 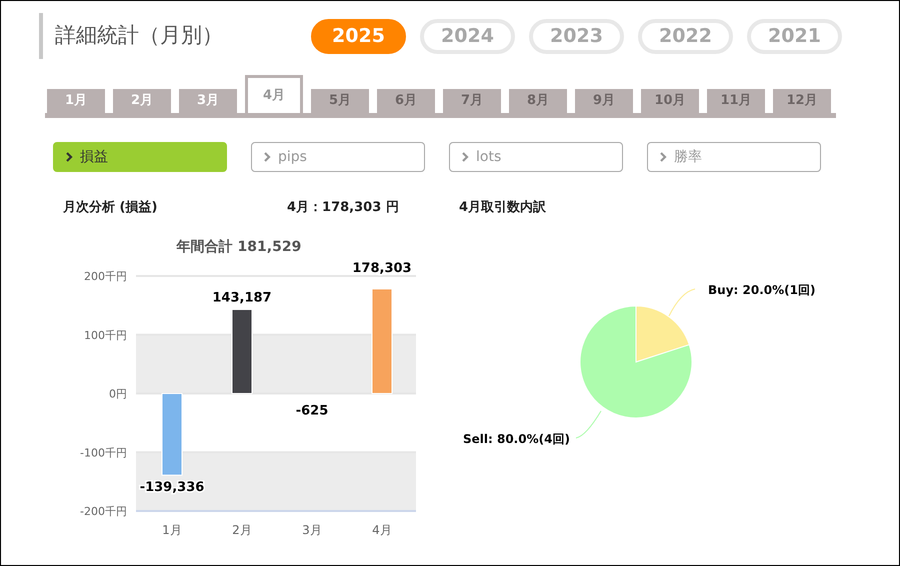 What do you see at coordinates (536, 157) in the screenshot?
I see `metric-tab: lots` at bounding box center [536, 157].